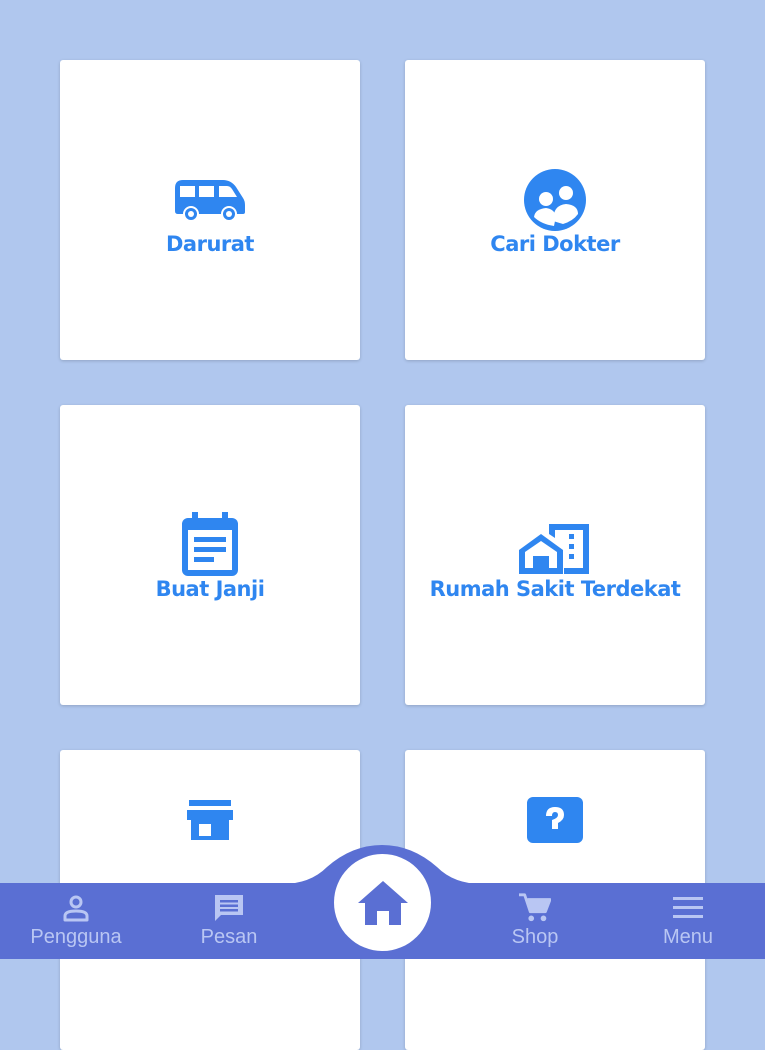 The height and width of the screenshot is (1050, 765). Describe the element at coordinates (555, 244) in the screenshot. I see `card-label: Cari Dokter` at that location.